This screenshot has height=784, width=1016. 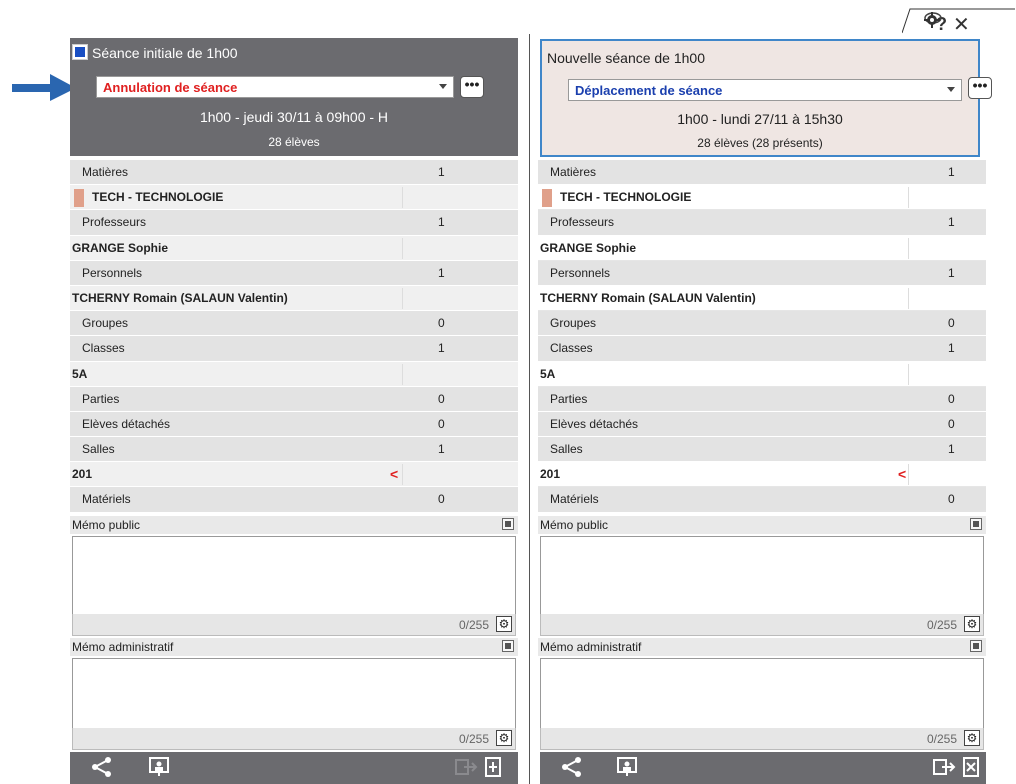 I want to click on row-text: Groupes, so click(x=573, y=323).